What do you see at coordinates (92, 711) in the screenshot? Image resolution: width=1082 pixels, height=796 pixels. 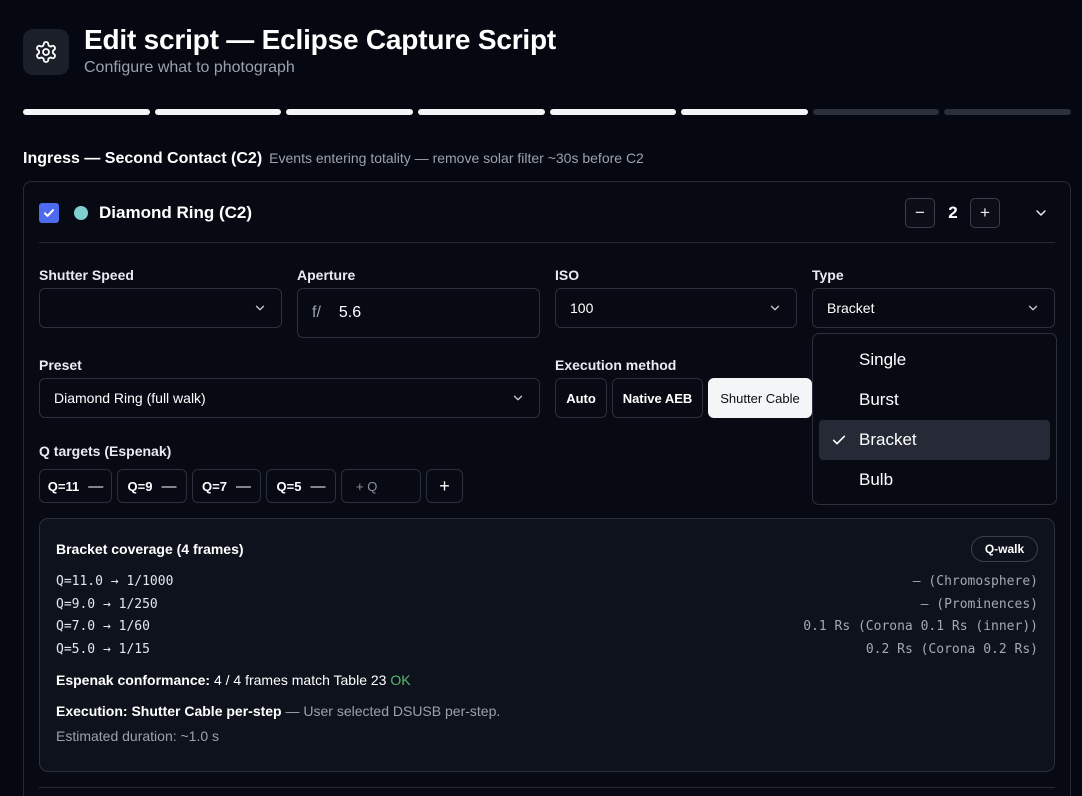 I see `execution-summary-label: Execution:` at bounding box center [92, 711].